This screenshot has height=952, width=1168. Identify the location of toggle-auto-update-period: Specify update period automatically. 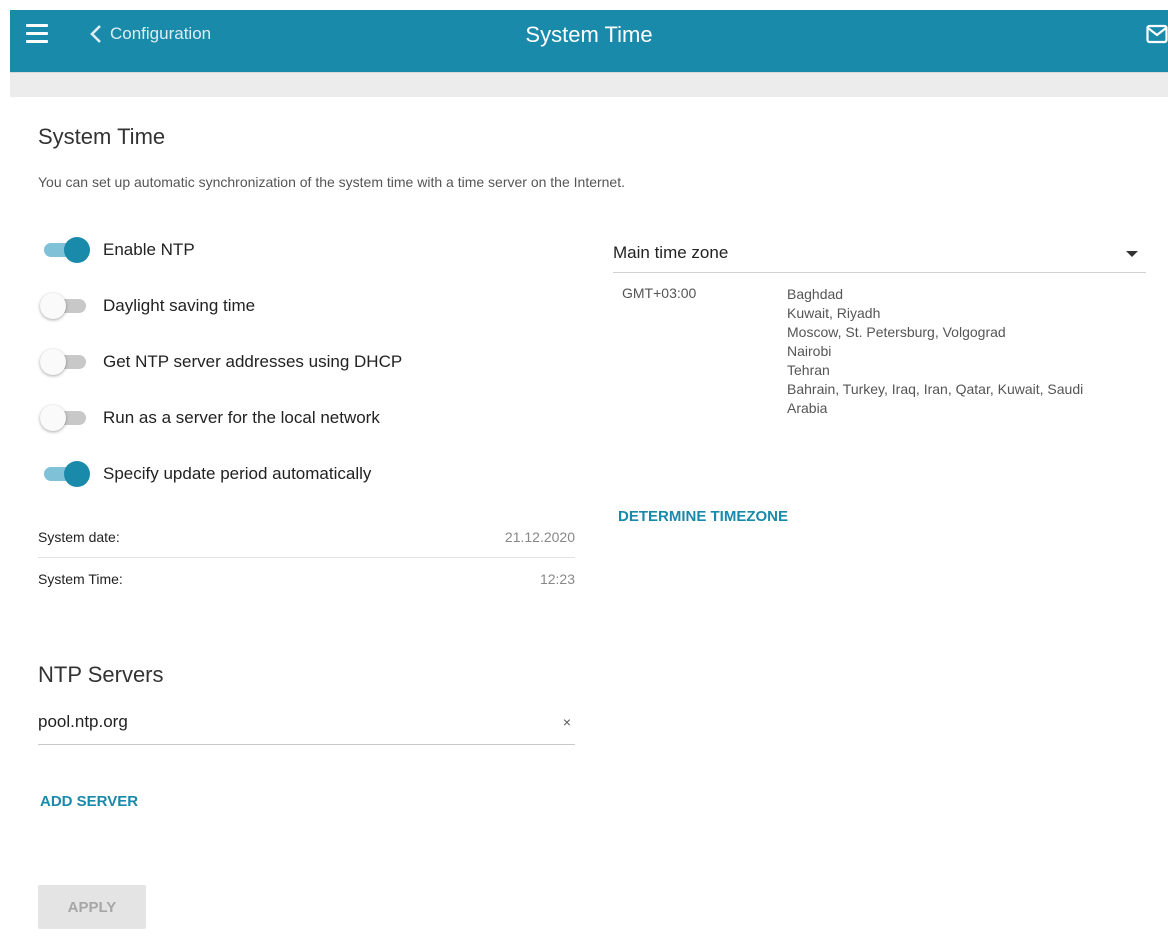
(205, 474).